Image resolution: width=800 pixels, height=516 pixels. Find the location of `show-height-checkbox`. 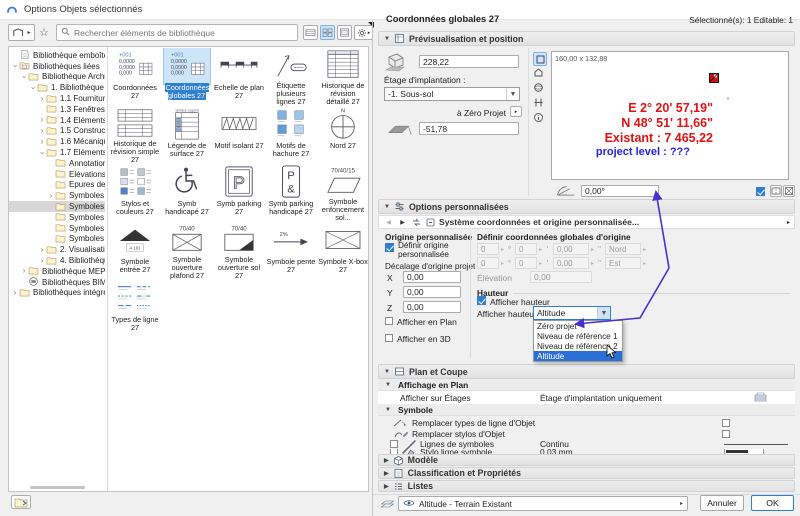

show-height-checkbox is located at coordinates (481, 300).